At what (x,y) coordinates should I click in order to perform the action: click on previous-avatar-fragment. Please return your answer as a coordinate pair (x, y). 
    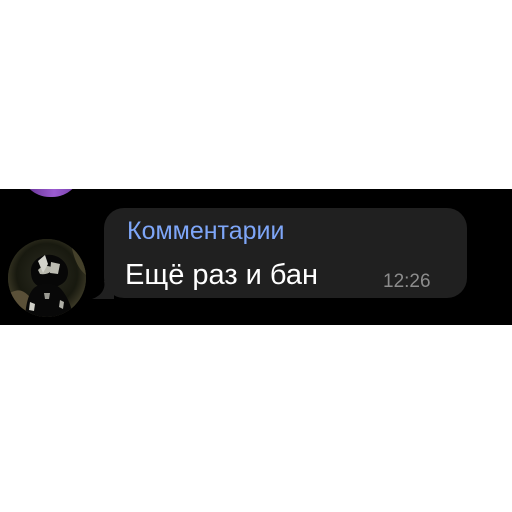
    Looking at the image, I should click on (51, 193).